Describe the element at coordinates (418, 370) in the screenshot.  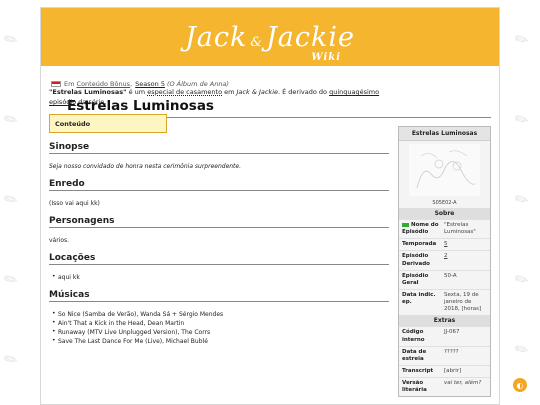
I see `infobox-key: Transcript` at that location.